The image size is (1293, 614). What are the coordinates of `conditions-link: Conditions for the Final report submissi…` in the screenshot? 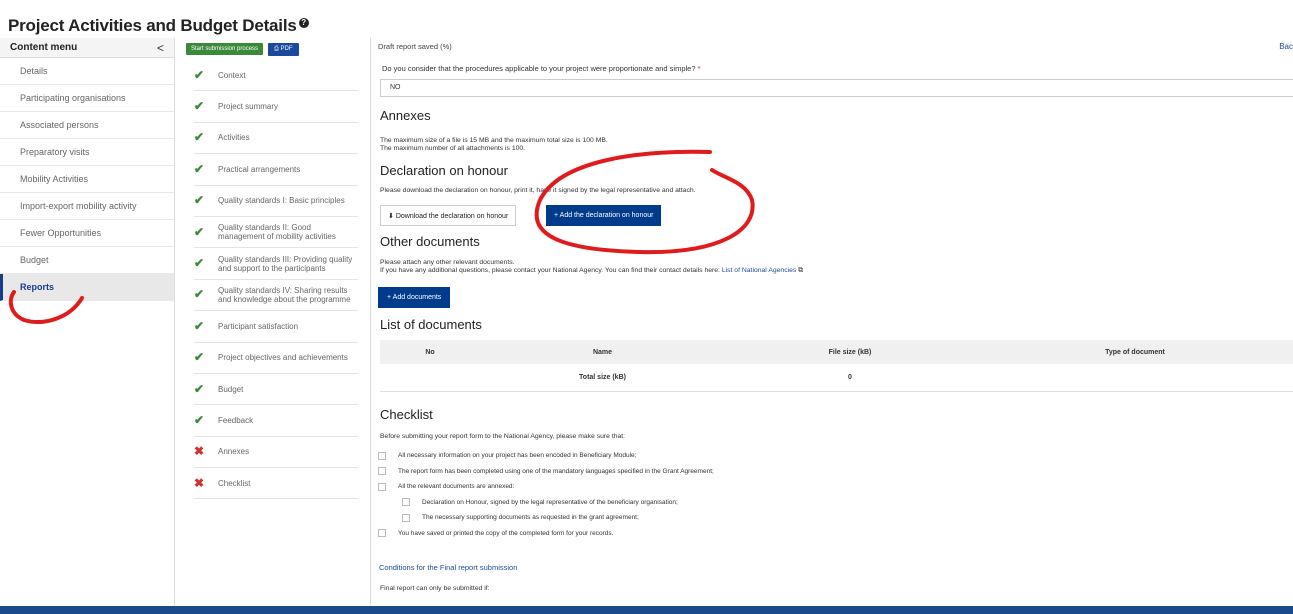 It's located at (448, 567).